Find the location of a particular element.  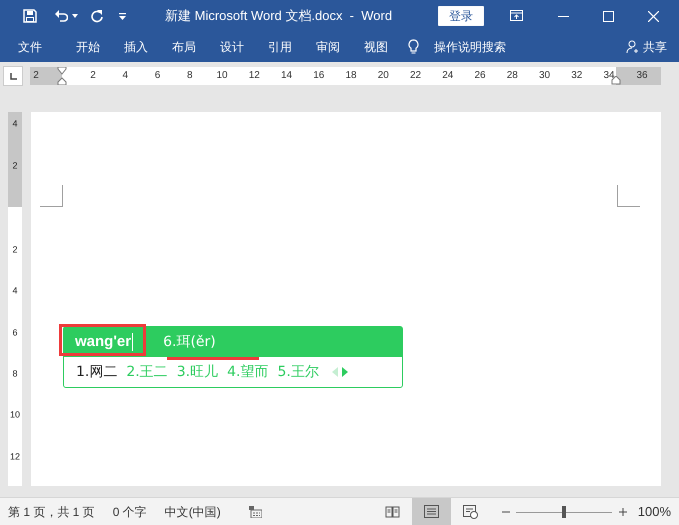

ruler-margin is located at coordinates (638, 76).